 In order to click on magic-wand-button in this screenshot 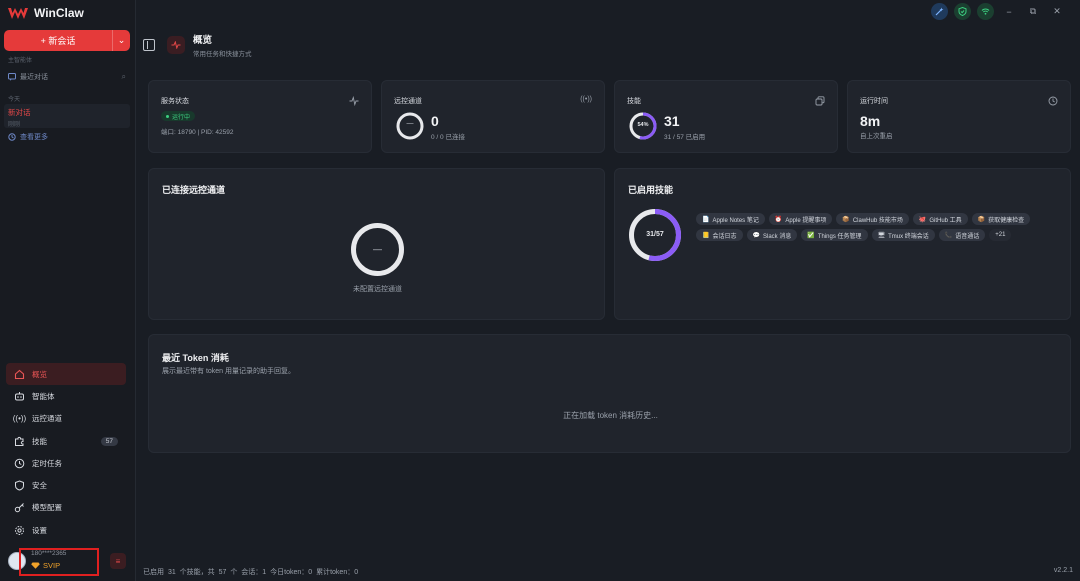, I will do `click(939, 11)`.